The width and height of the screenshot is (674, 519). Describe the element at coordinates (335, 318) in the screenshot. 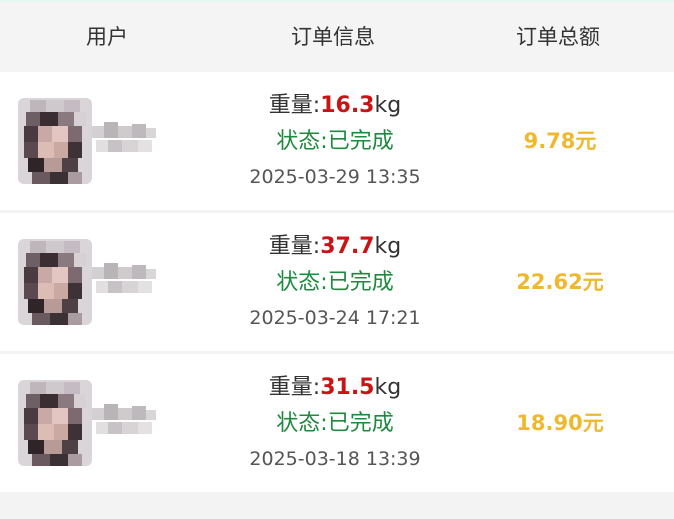

I see `order-time: 2025-03-24 17:21` at that location.